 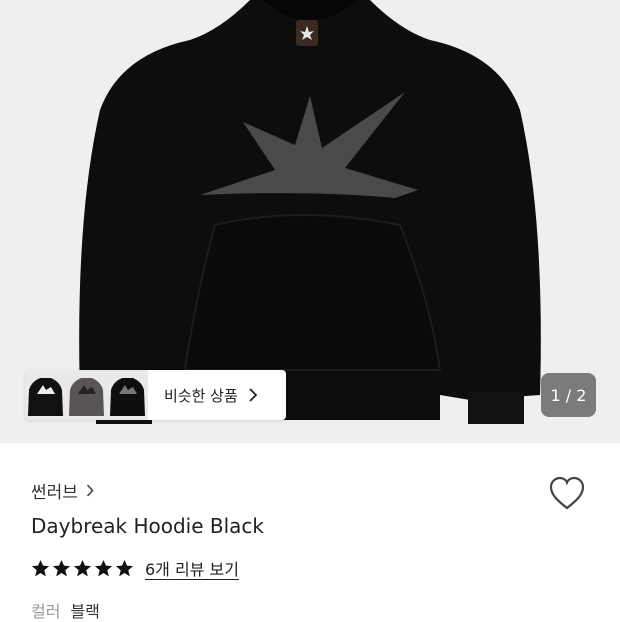 What do you see at coordinates (127, 395) in the screenshot?
I see `similar-thumbnail-black-grey` at bounding box center [127, 395].